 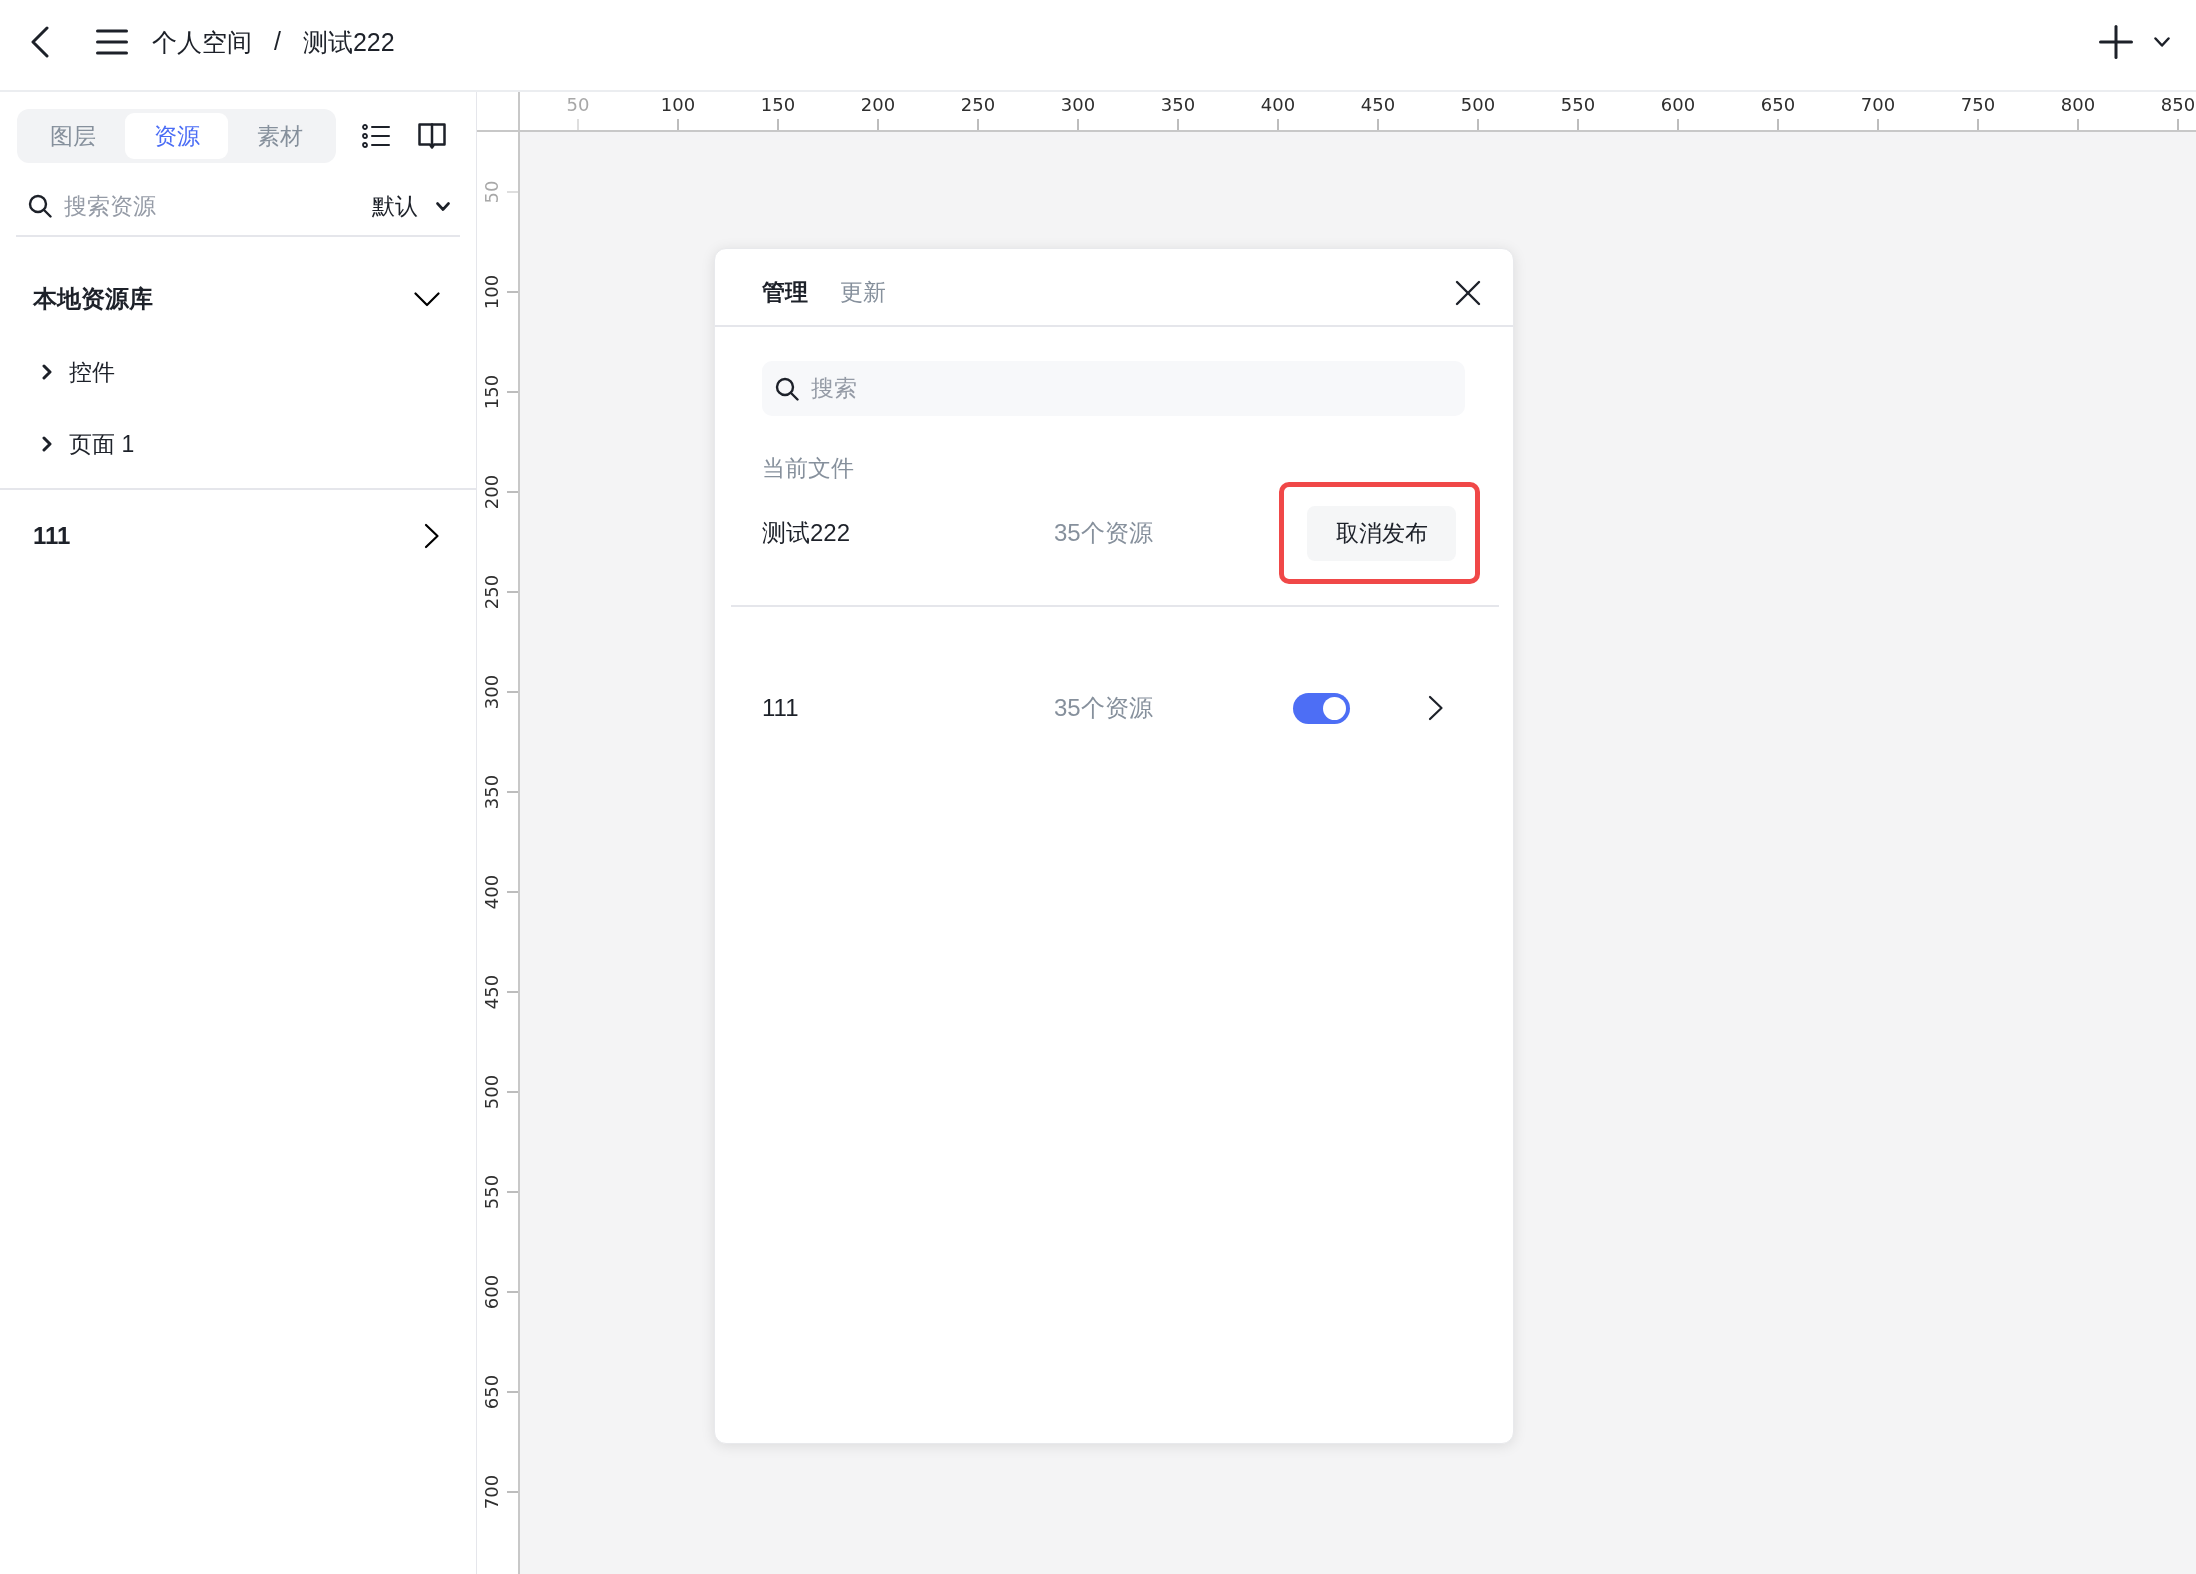 What do you see at coordinates (1381, 533) in the screenshot?
I see `unpublish-button: 取消发布` at bounding box center [1381, 533].